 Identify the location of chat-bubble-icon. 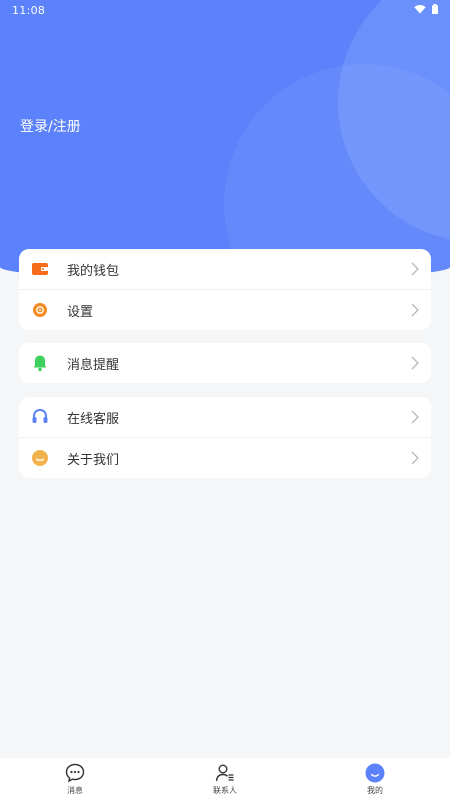
(75, 773).